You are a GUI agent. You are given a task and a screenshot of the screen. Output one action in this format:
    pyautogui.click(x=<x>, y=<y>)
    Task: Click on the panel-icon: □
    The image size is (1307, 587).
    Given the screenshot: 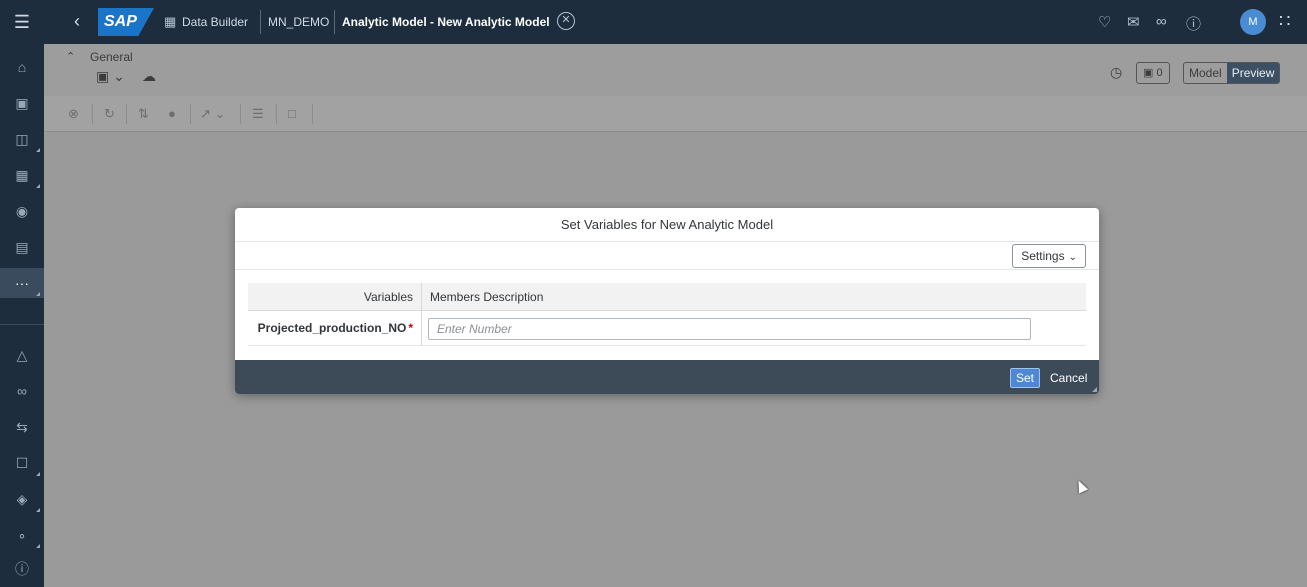 What is the action you would take?
    pyautogui.click(x=292, y=113)
    